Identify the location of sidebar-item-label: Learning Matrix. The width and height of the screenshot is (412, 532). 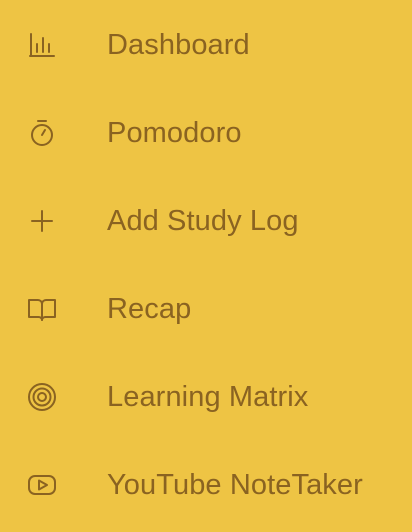
(208, 396).